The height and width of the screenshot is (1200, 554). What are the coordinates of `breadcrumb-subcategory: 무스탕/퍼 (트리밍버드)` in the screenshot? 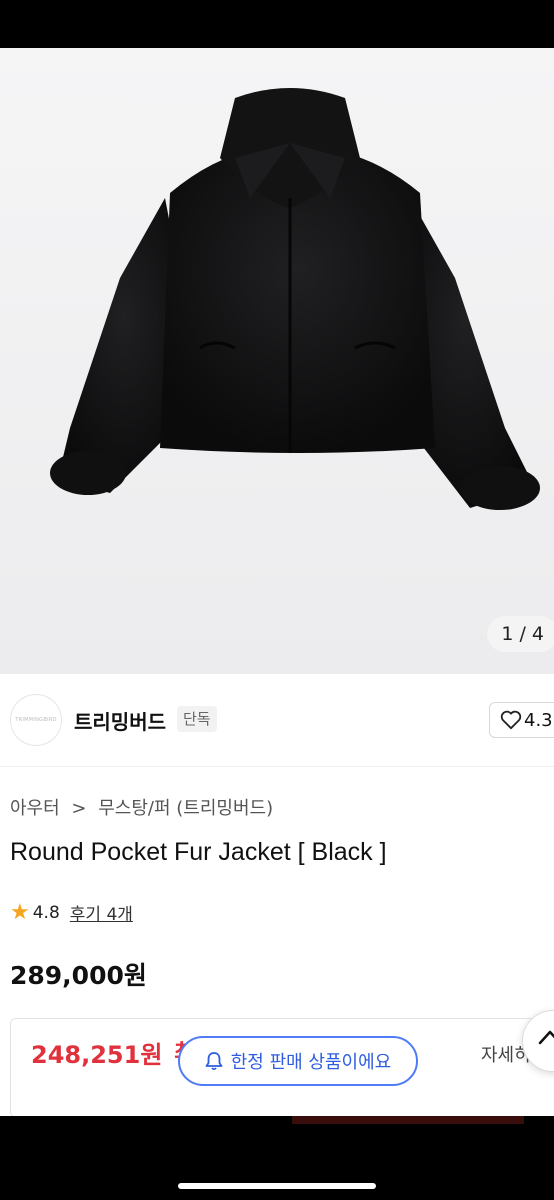 It's located at (185, 808).